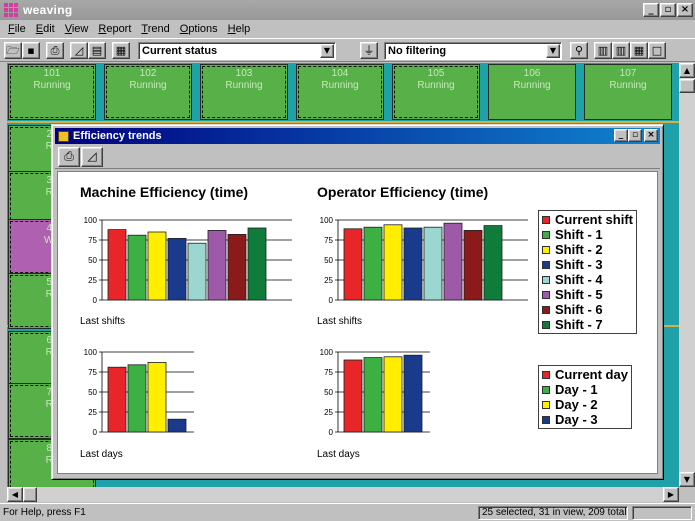 The width and height of the screenshot is (695, 521). What do you see at coordinates (621, 135) in the screenshot?
I see `trend-minimize-button: _` at bounding box center [621, 135].